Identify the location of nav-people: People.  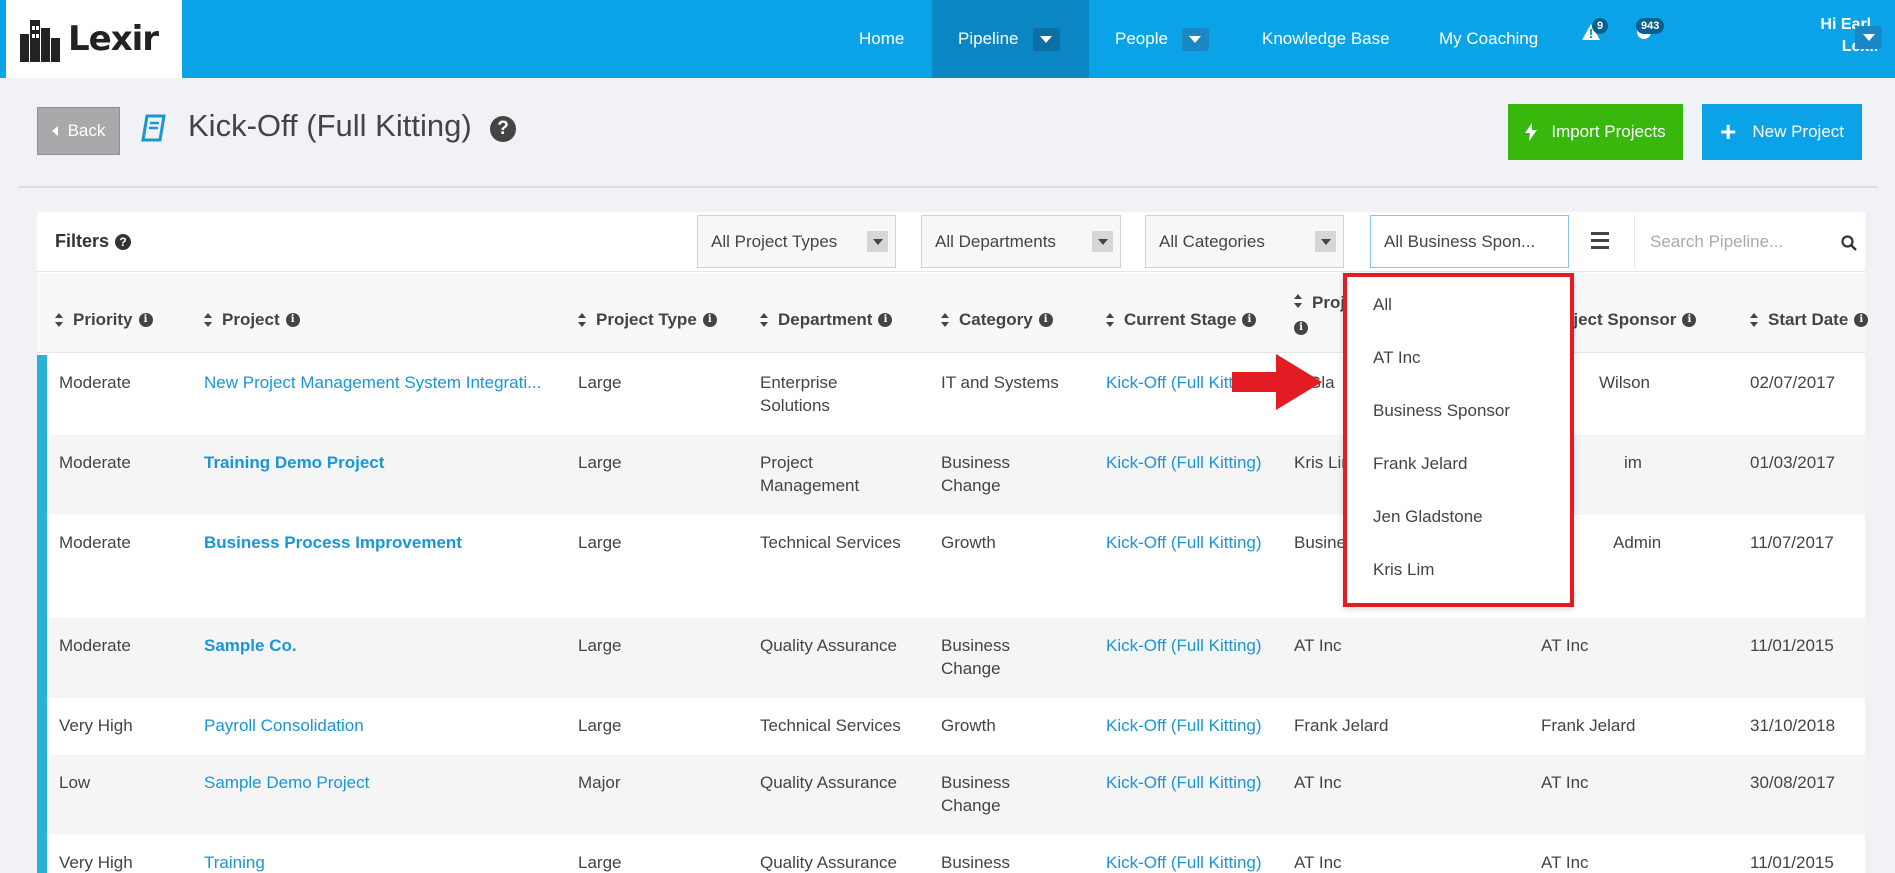
(1162, 39).